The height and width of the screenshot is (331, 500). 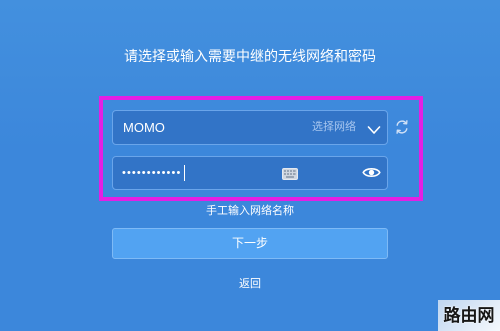 I want to click on back-link: 返回, so click(x=250, y=284).